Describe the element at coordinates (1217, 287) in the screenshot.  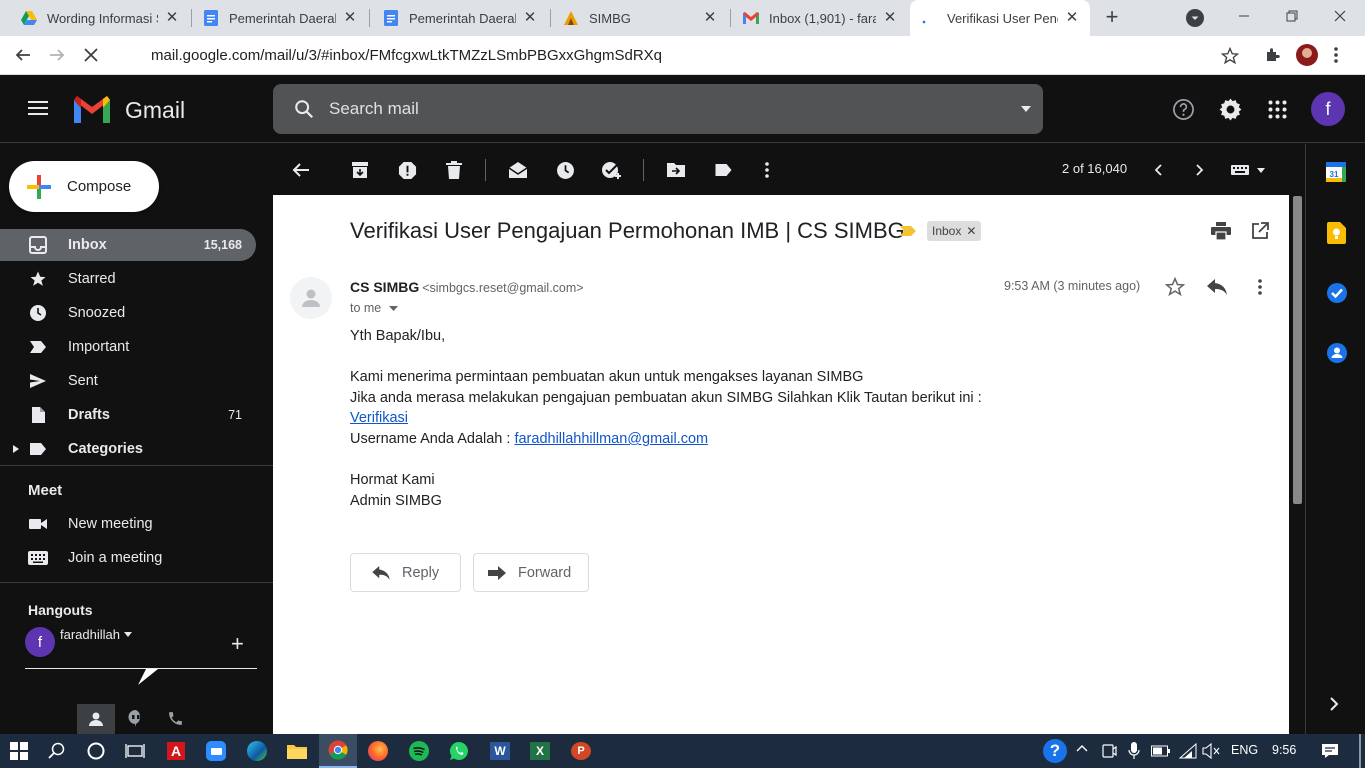
I see `reply-icon` at that location.